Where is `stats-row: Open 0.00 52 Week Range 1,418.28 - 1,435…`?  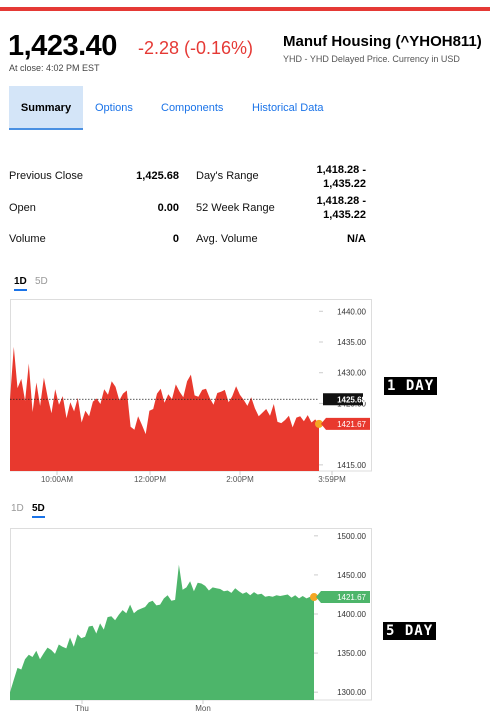 stats-row: Open 0.00 52 Week Range 1,418.28 - 1,435… is located at coordinates (189, 209).